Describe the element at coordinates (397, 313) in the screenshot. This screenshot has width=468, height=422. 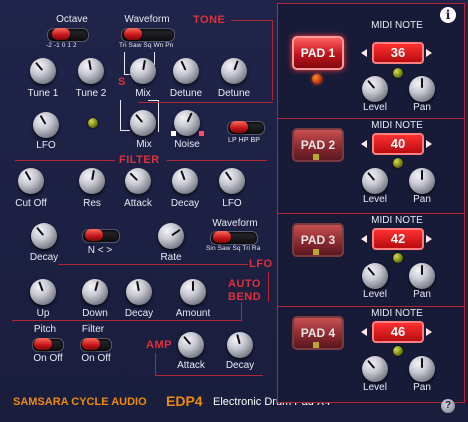
I see `midi-note-label-4: MIDI NOTE` at that location.